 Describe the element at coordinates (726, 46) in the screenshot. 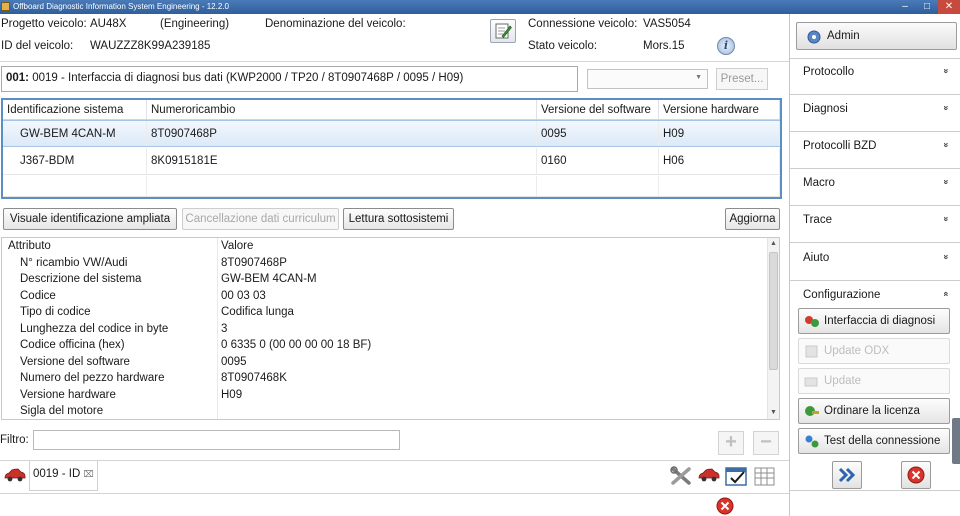

I see `info-icon: i` at that location.